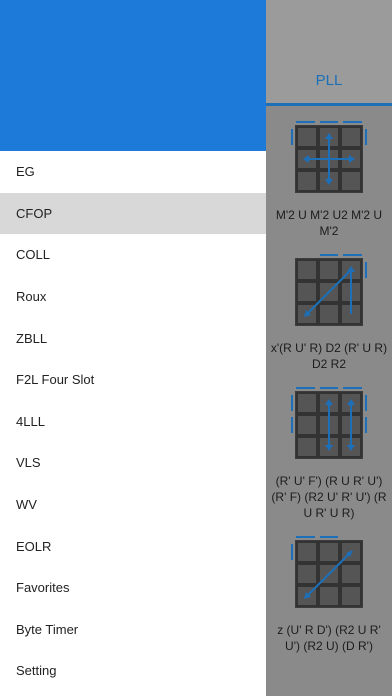  What do you see at coordinates (133, 172) in the screenshot?
I see `menu-item-eg: EG` at bounding box center [133, 172].